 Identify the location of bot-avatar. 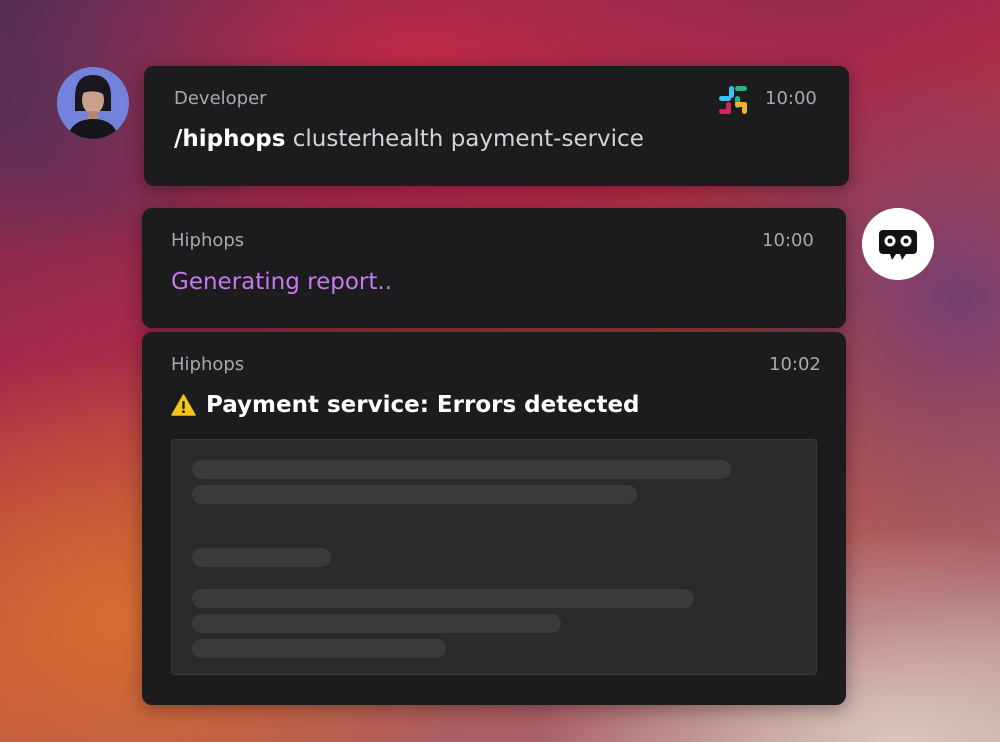
(898, 244).